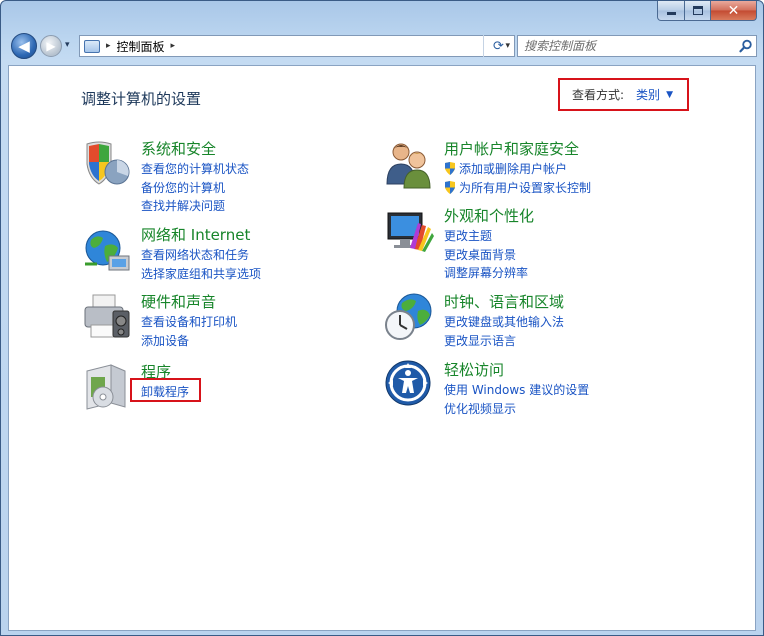 The image size is (764, 636). What do you see at coordinates (195, 169) in the screenshot?
I see `link-view-computer-status: 查看您的计算机状态` at bounding box center [195, 169].